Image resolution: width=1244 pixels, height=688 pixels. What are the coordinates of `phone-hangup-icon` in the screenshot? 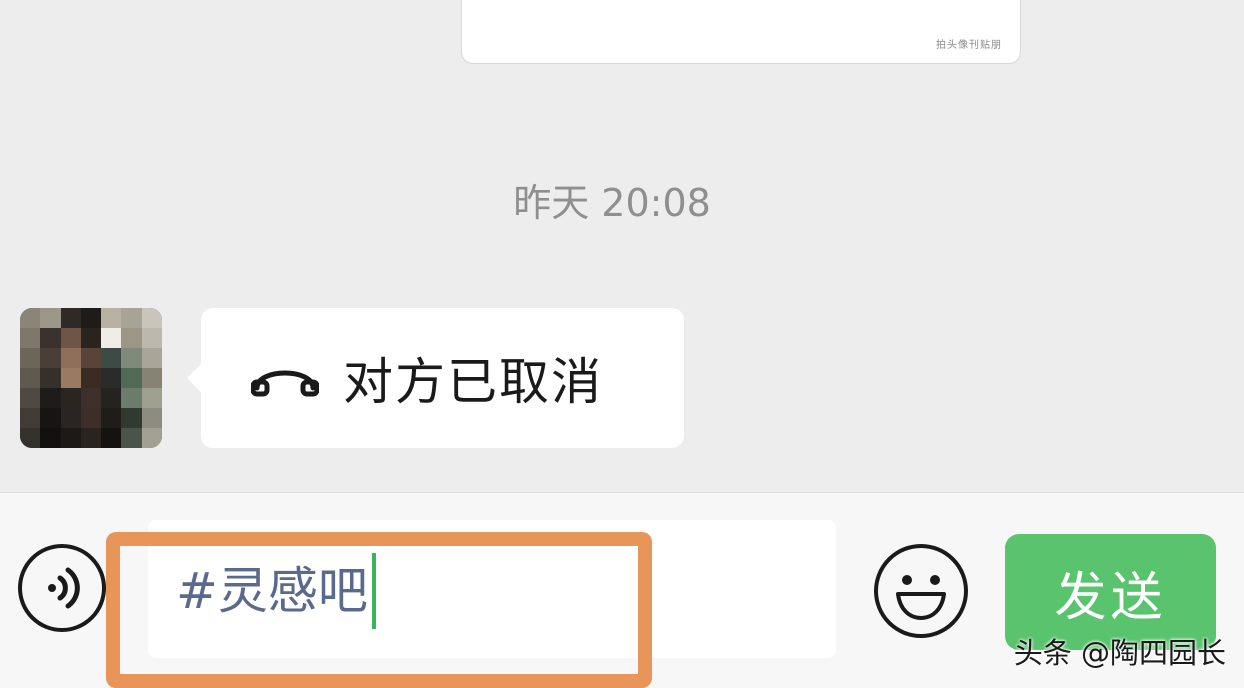 It's located at (285, 383).